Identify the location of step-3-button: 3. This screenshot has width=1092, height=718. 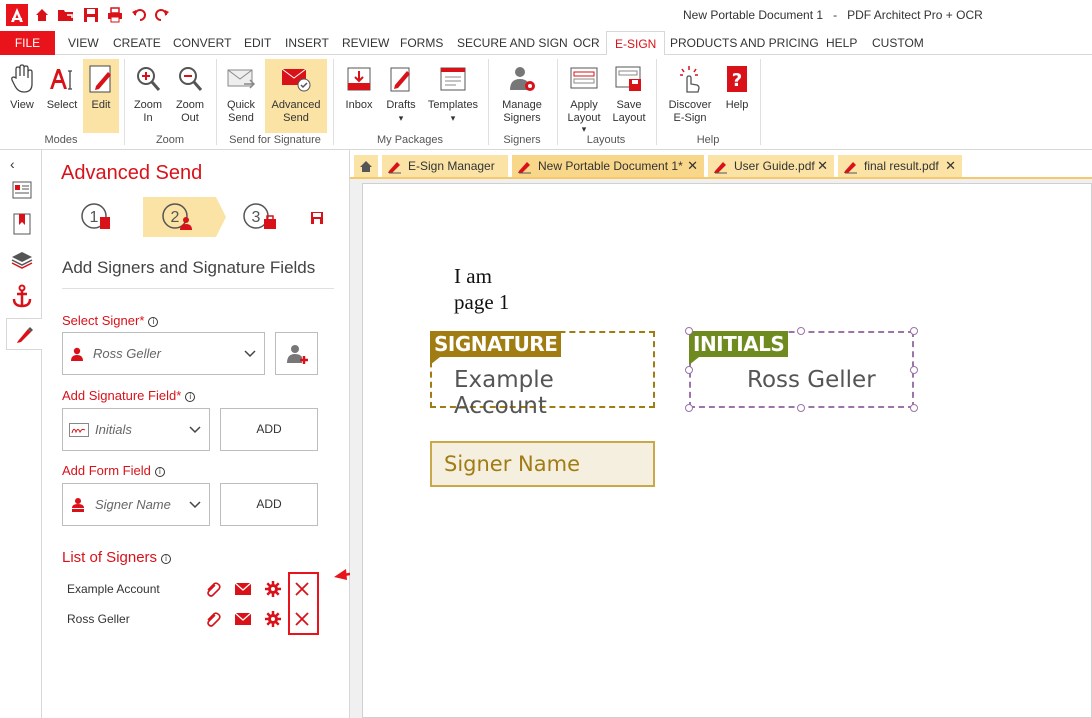
(261, 217).